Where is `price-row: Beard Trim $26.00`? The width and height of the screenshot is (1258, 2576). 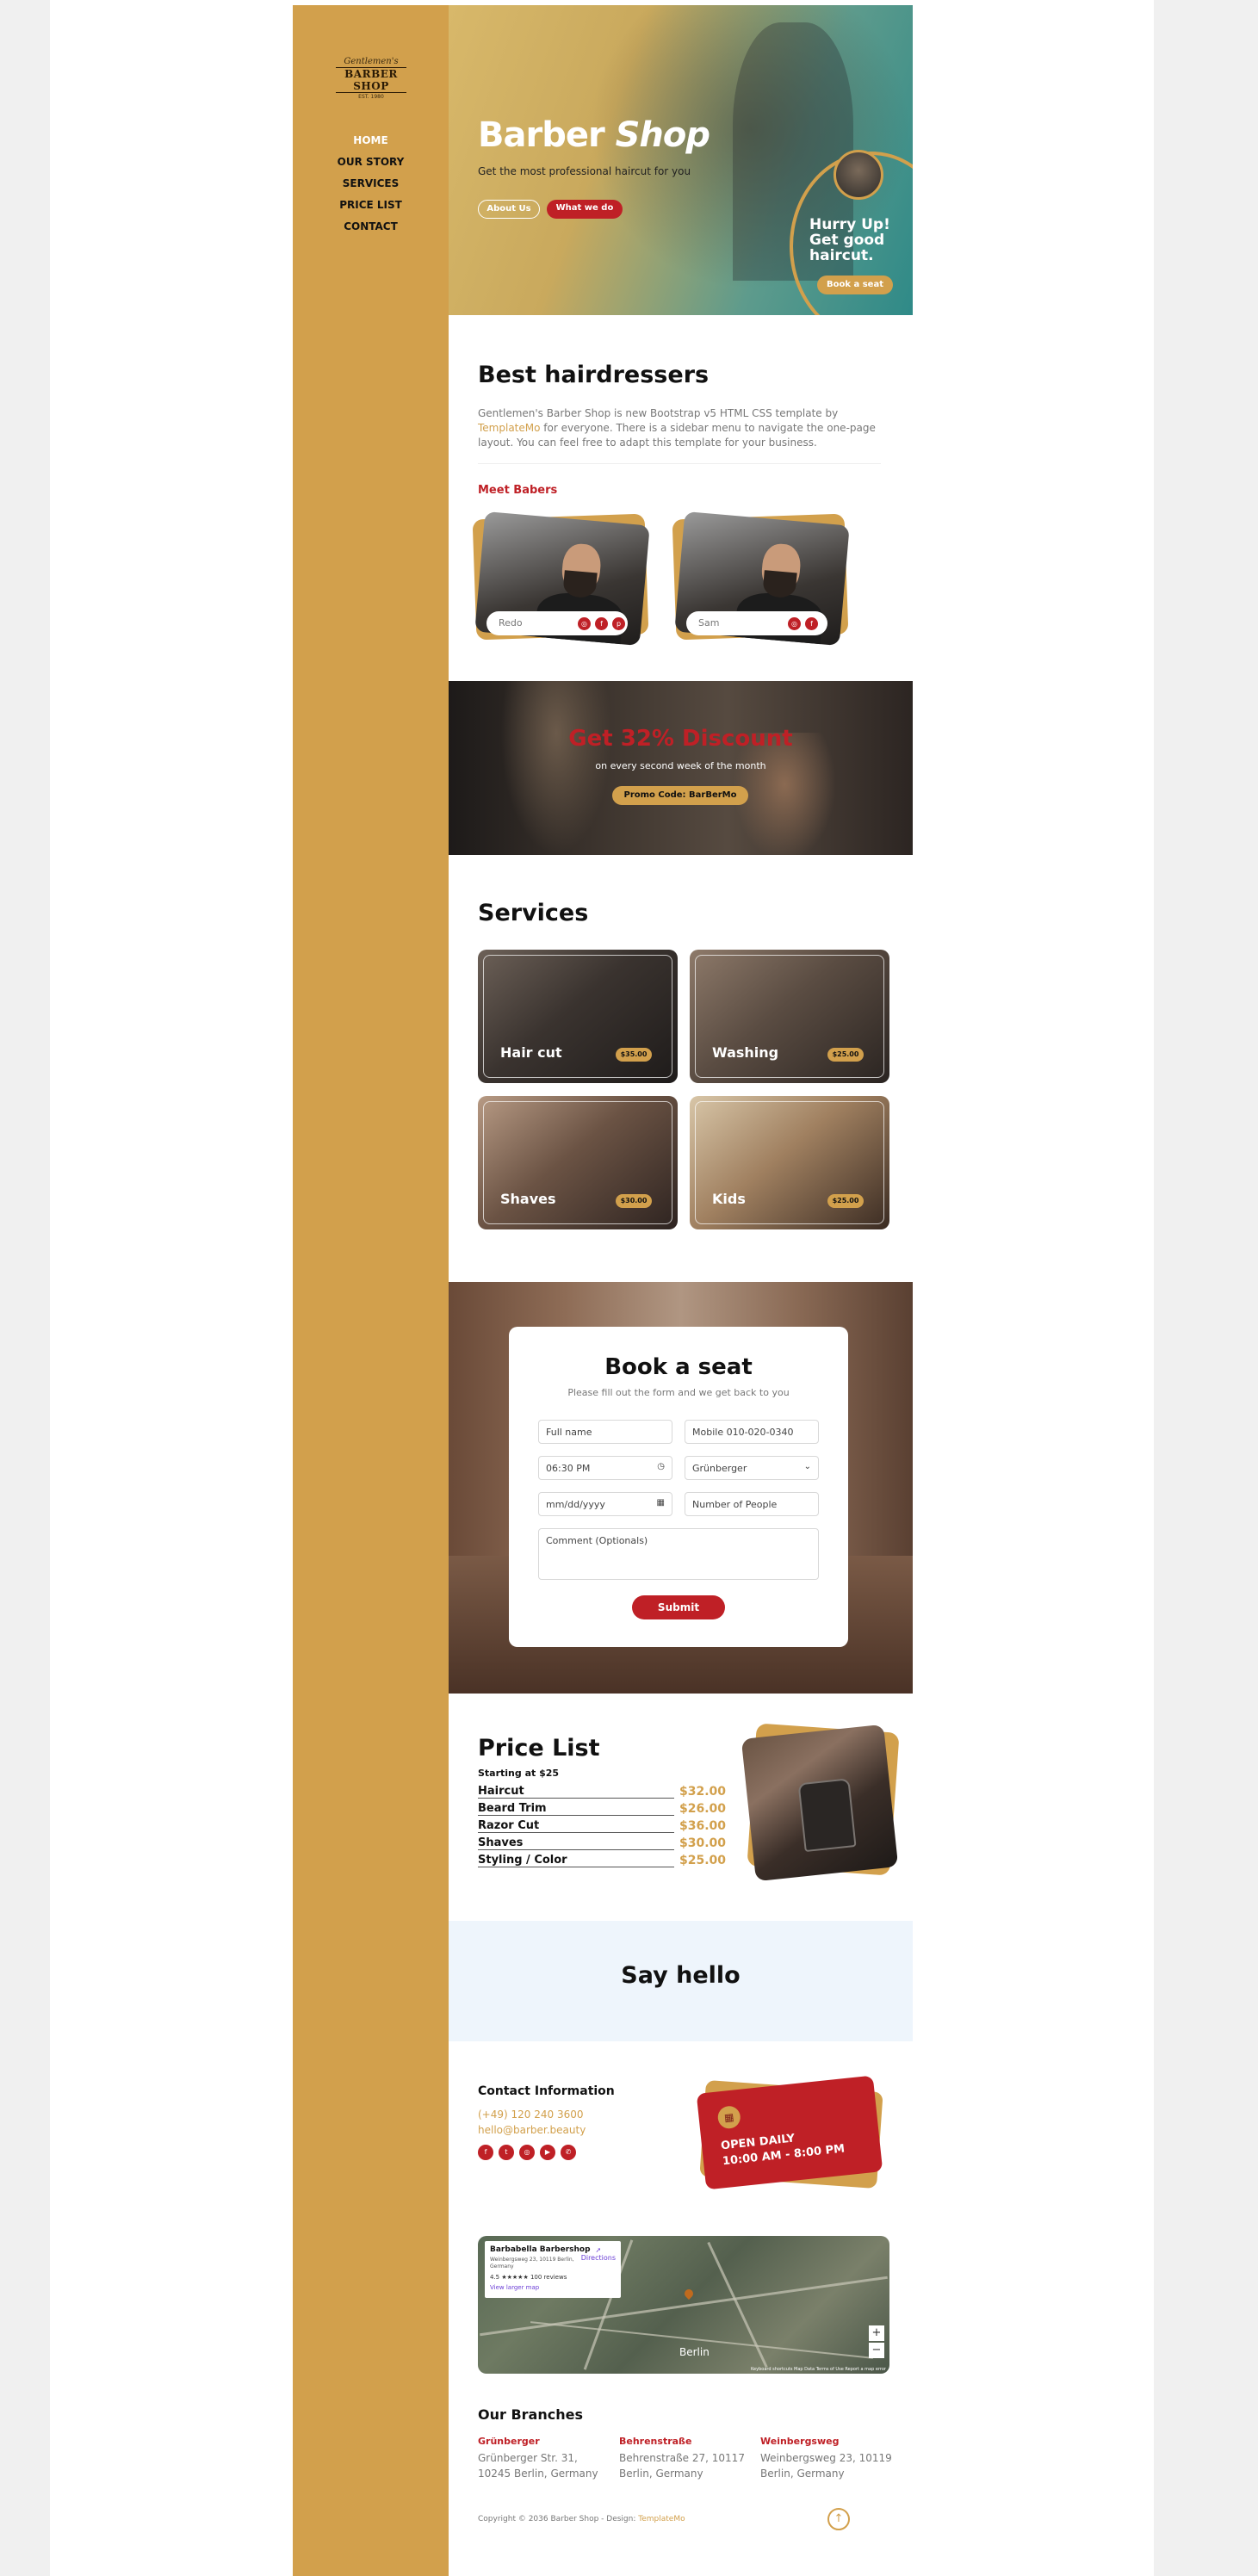
price-row: Beard Trim $26.00 is located at coordinates (602, 1809).